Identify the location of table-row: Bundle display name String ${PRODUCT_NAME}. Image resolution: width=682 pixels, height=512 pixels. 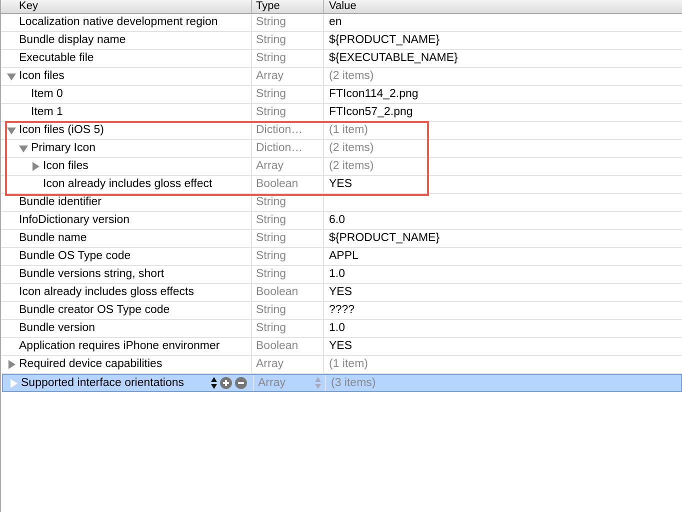
(341, 41).